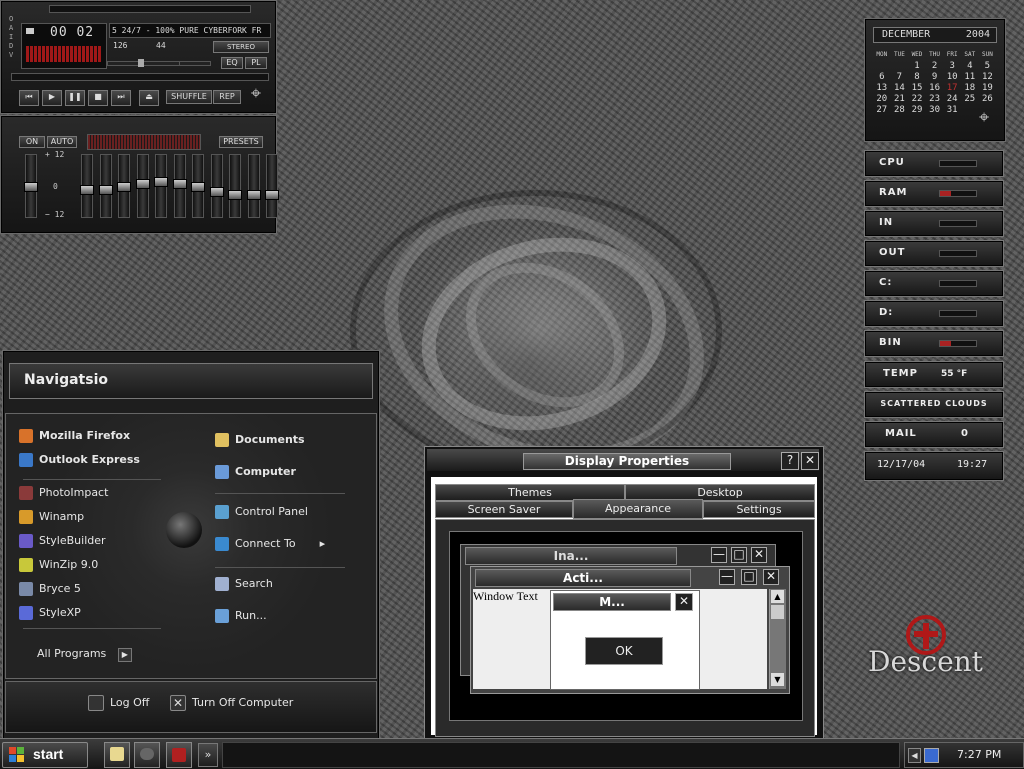 The width and height of the screenshot is (1024, 769). What do you see at coordinates (149, 98) in the screenshot?
I see `eject-button: ⏏` at bounding box center [149, 98].